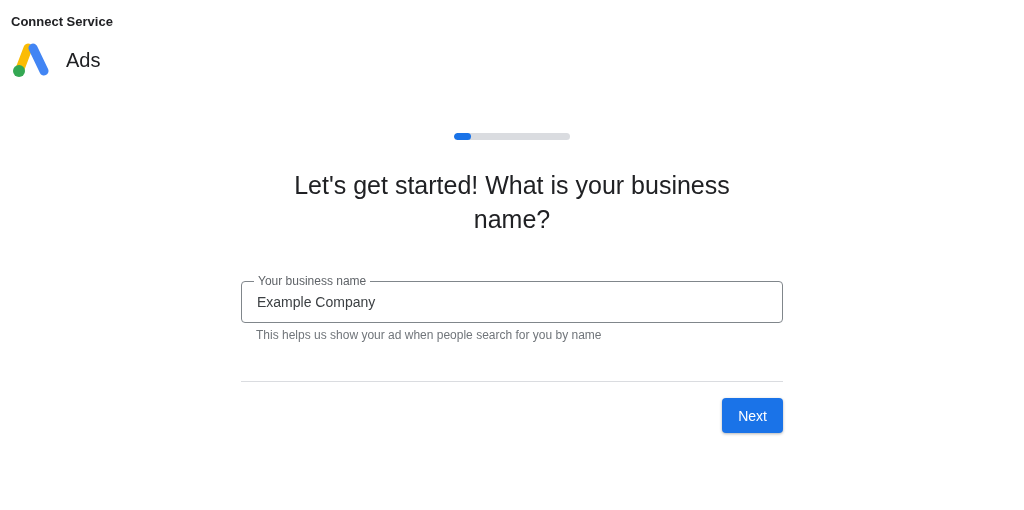 The width and height of the screenshot is (1024, 510). I want to click on product-name: Ads, so click(83, 60).